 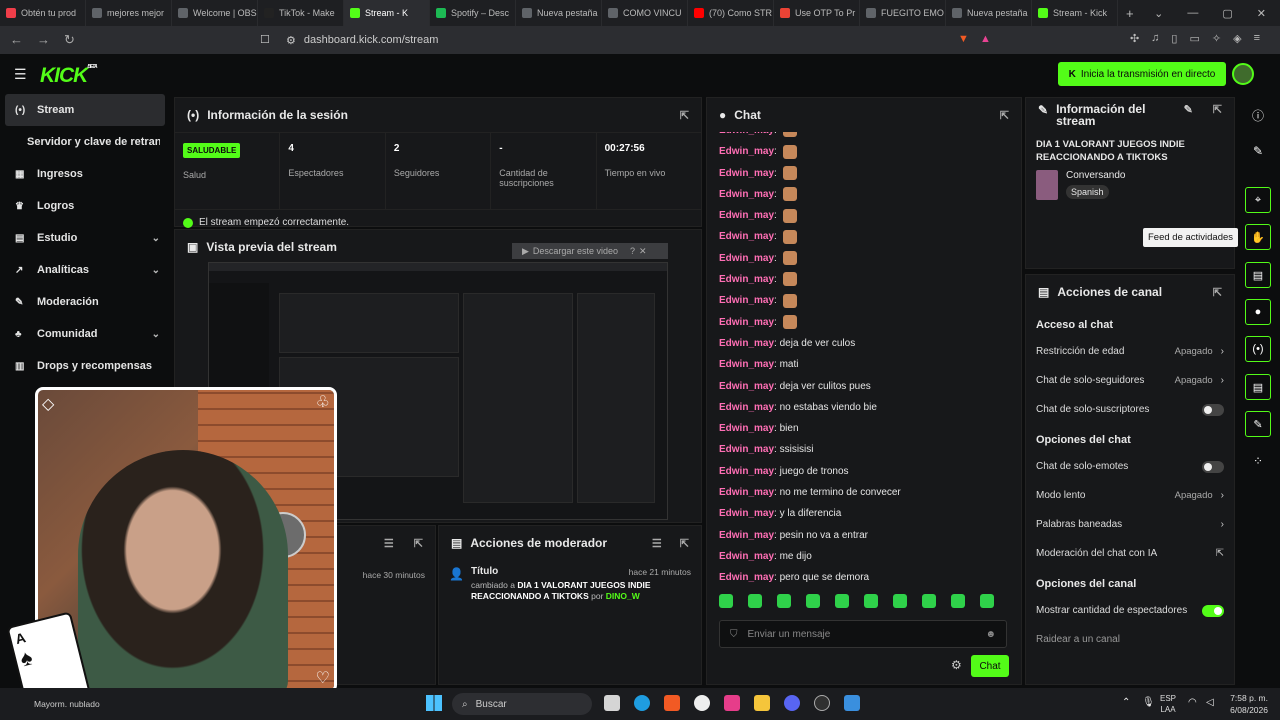 What do you see at coordinates (1258, 424) in the screenshot?
I see `wrench-icon: ✎` at bounding box center [1258, 424].